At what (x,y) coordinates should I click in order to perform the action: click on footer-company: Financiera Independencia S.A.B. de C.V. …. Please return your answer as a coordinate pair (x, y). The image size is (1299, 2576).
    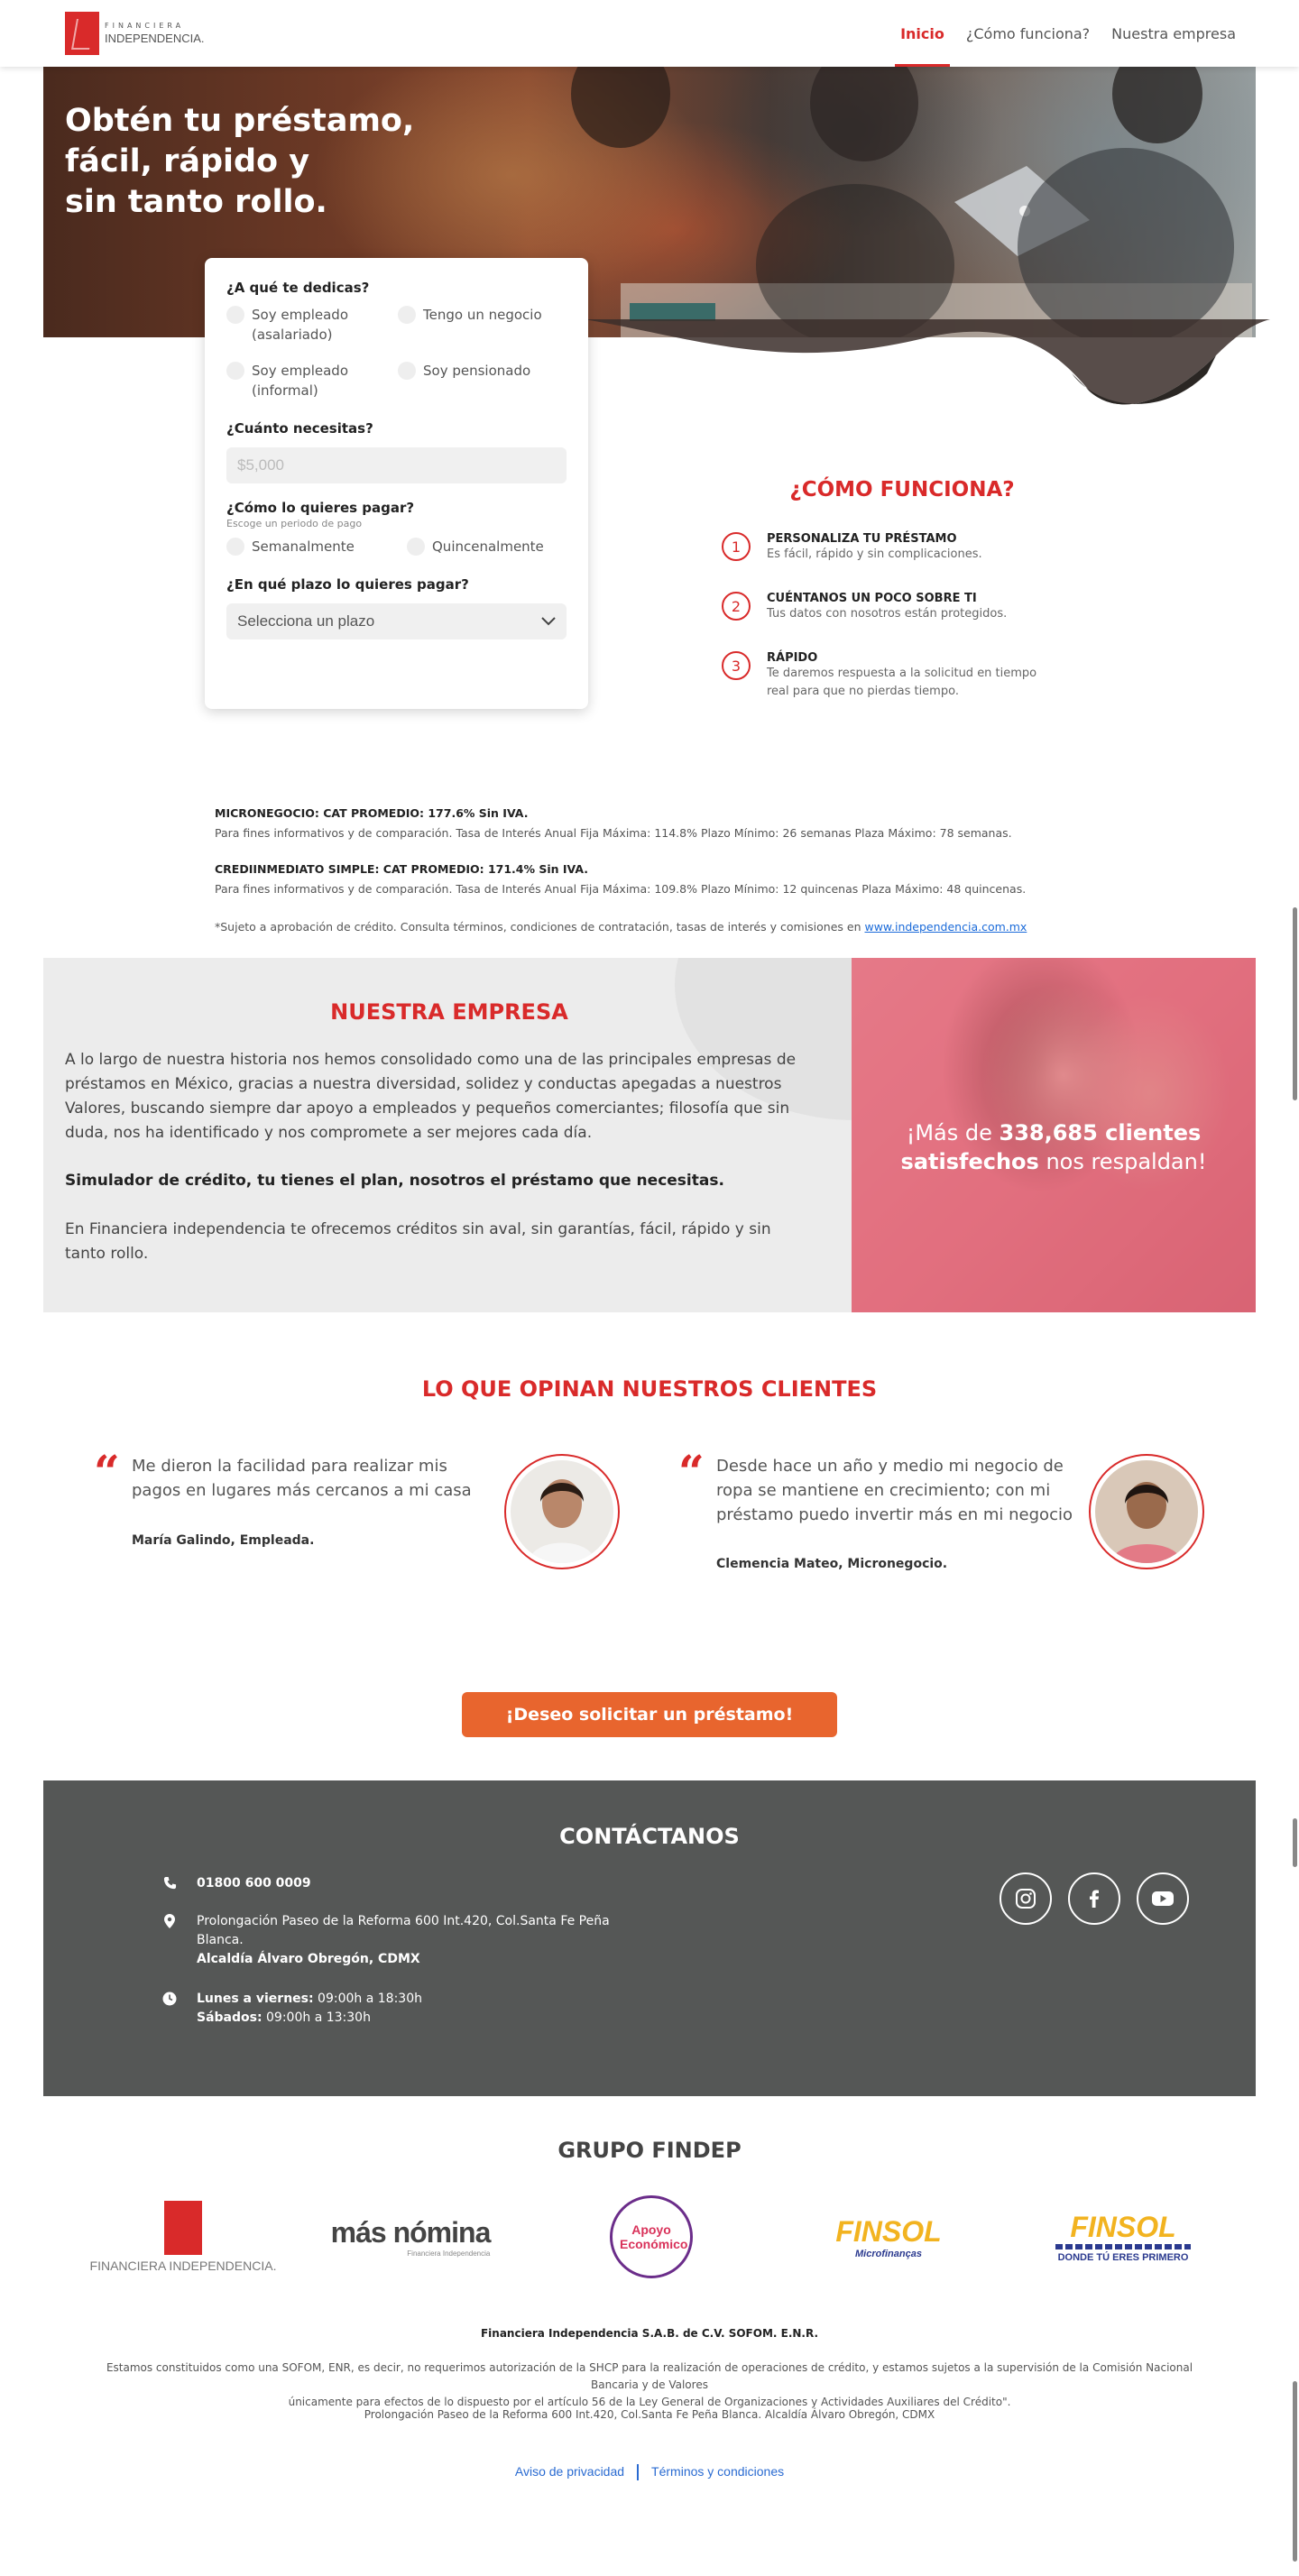
    Looking at the image, I should click on (649, 2333).